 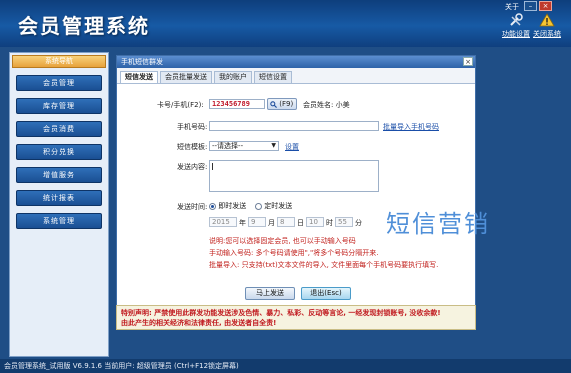 I want to click on text-cursor, so click(x=212, y=166).